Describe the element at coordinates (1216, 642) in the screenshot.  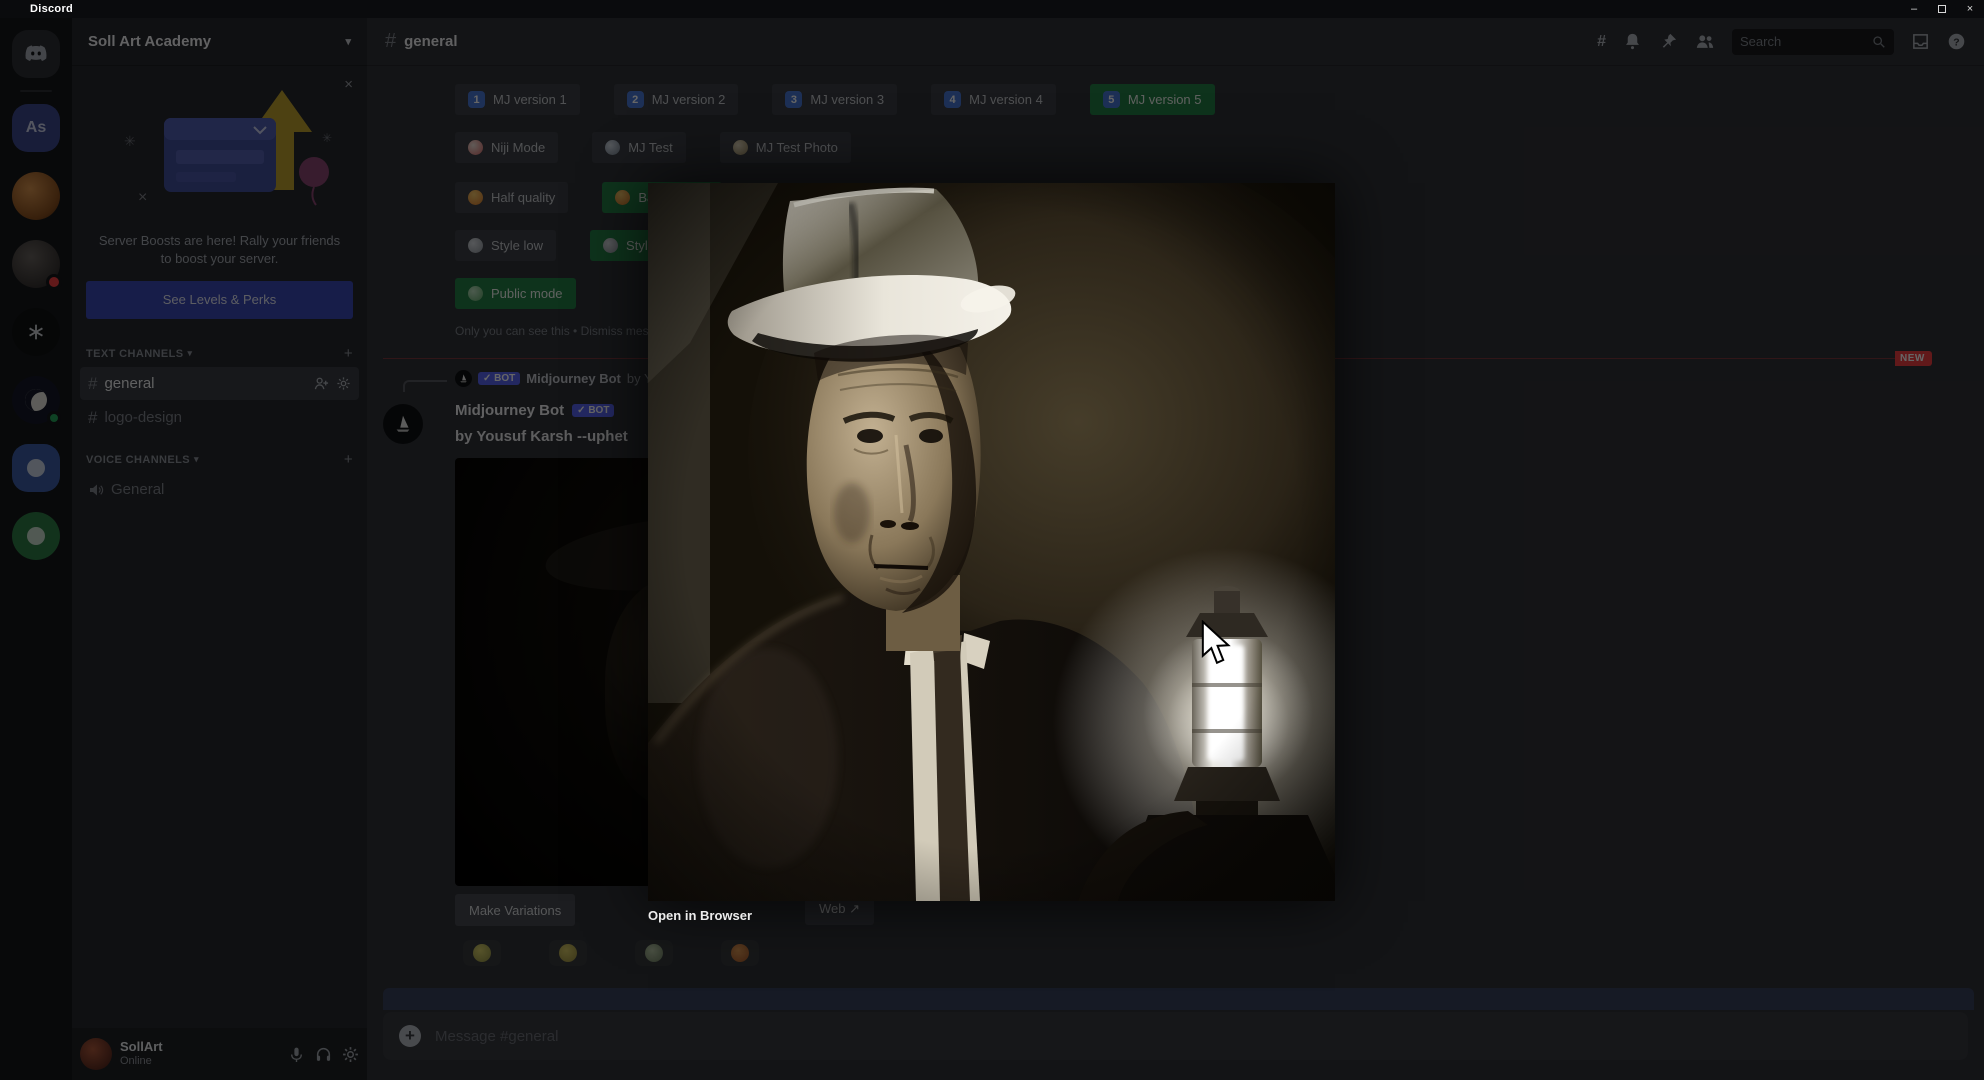
I see `cursor-arrow-icon` at that location.